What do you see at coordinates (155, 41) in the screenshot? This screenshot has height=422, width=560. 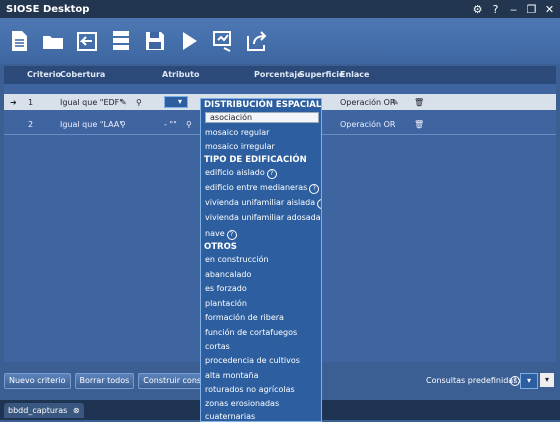 I see `save-icon` at bounding box center [155, 41].